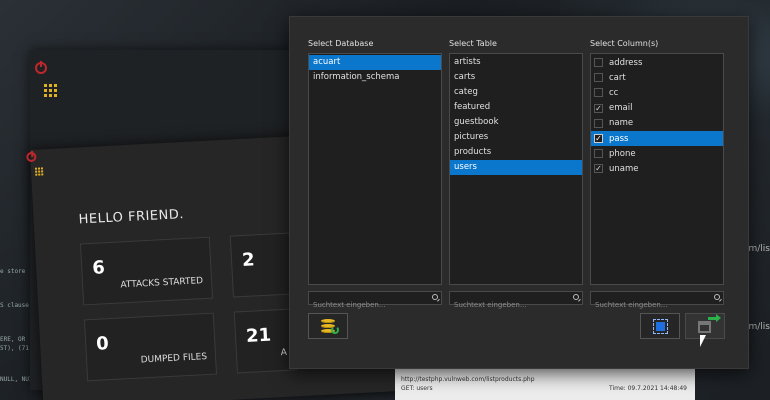 The image size is (770, 400). What do you see at coordinates (162, 283) in the screenshot?
I see `stat-label: ATTACKS STARTED` at bounding box center [162, 283].